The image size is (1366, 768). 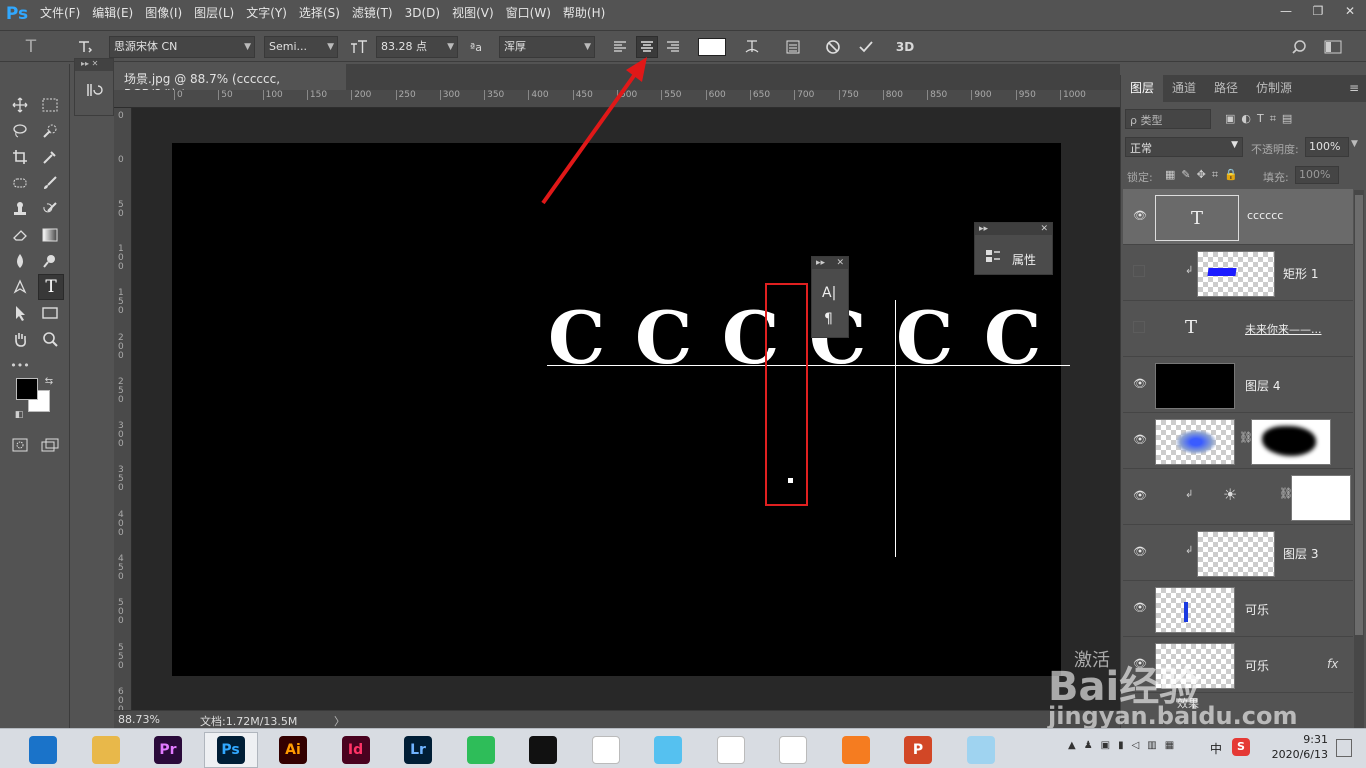 I want to click on paragraph-panel-icon: ¶, so click(x=828, y=319).